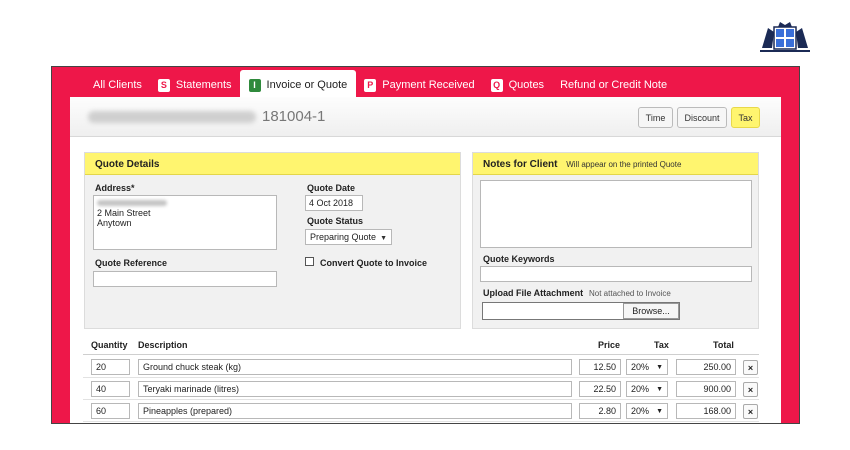  I want to click on tab-refund-or-credit-note: Refund or Credit Note, so click(613, 85).